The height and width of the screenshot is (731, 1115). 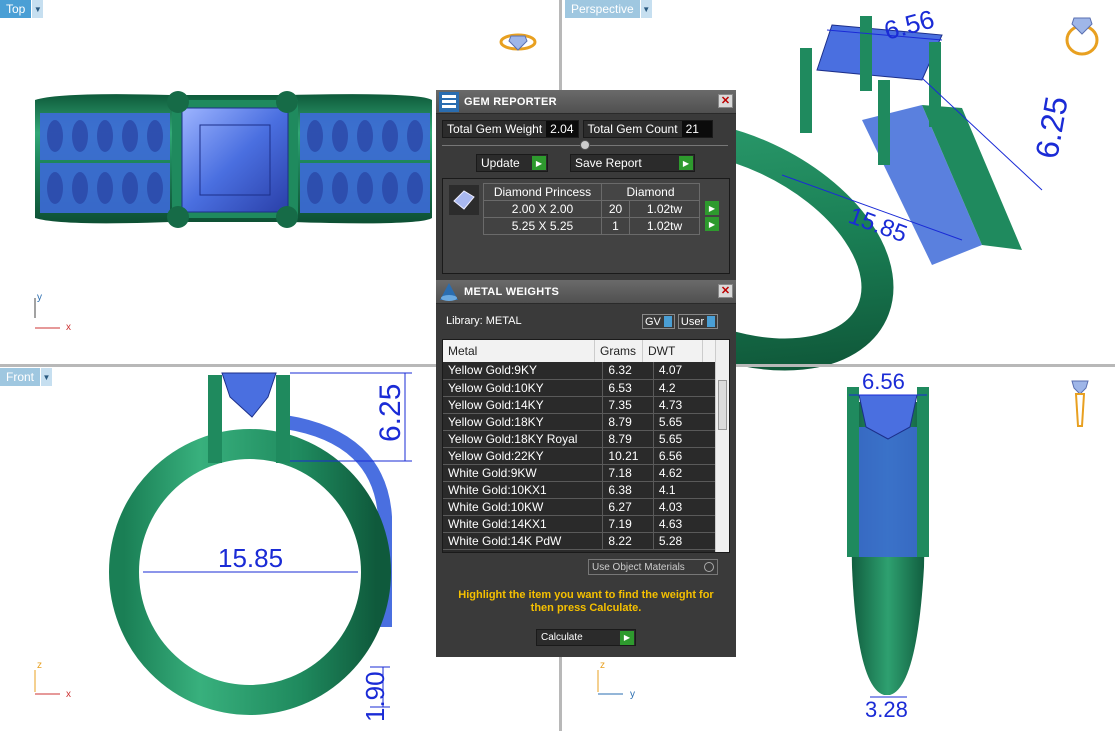 I want to click on field-value: 21, so click(x=696, y=129).